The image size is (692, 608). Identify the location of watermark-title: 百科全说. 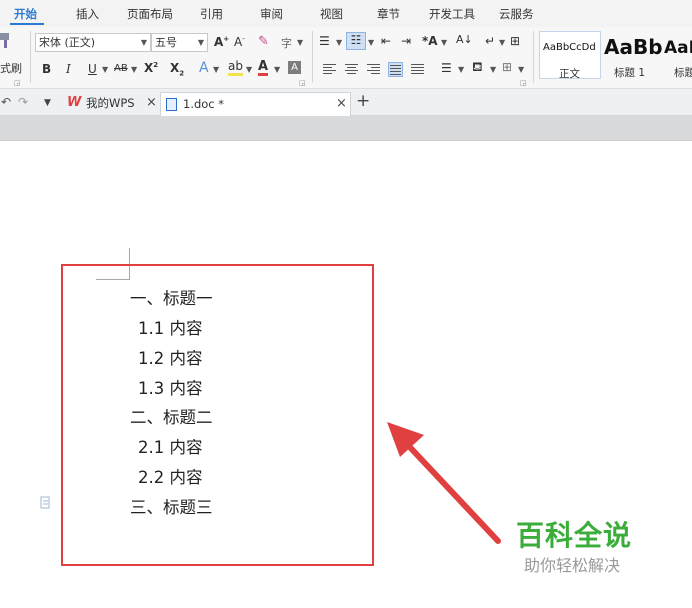
(574, 535).